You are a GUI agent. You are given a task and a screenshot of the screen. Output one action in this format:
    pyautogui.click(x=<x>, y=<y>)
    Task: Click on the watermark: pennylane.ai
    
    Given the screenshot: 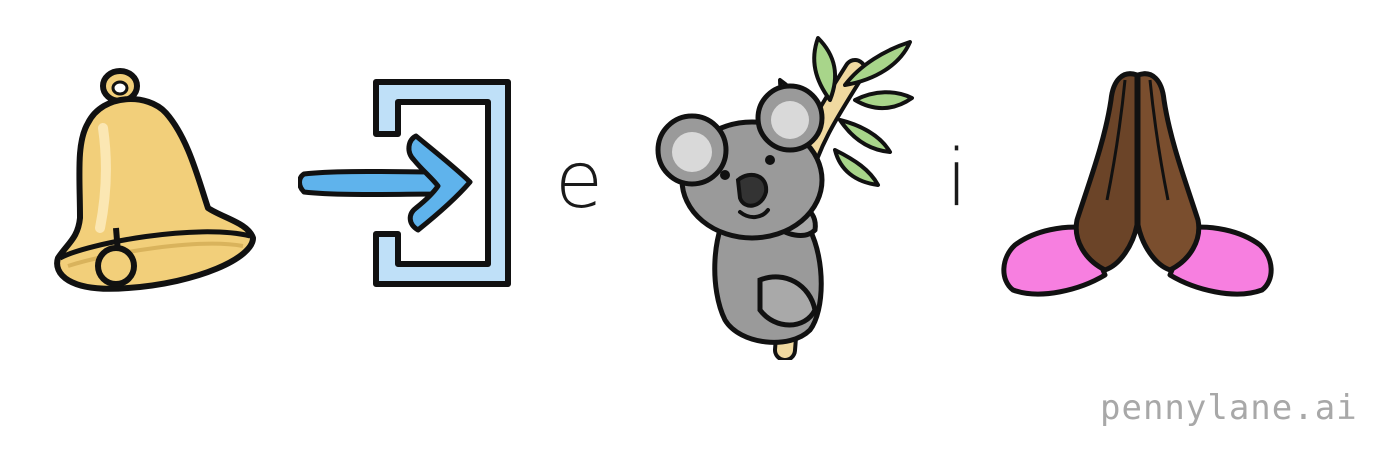 What is the action you would take?
    pyautogui.click(x=1229, y=408)
    